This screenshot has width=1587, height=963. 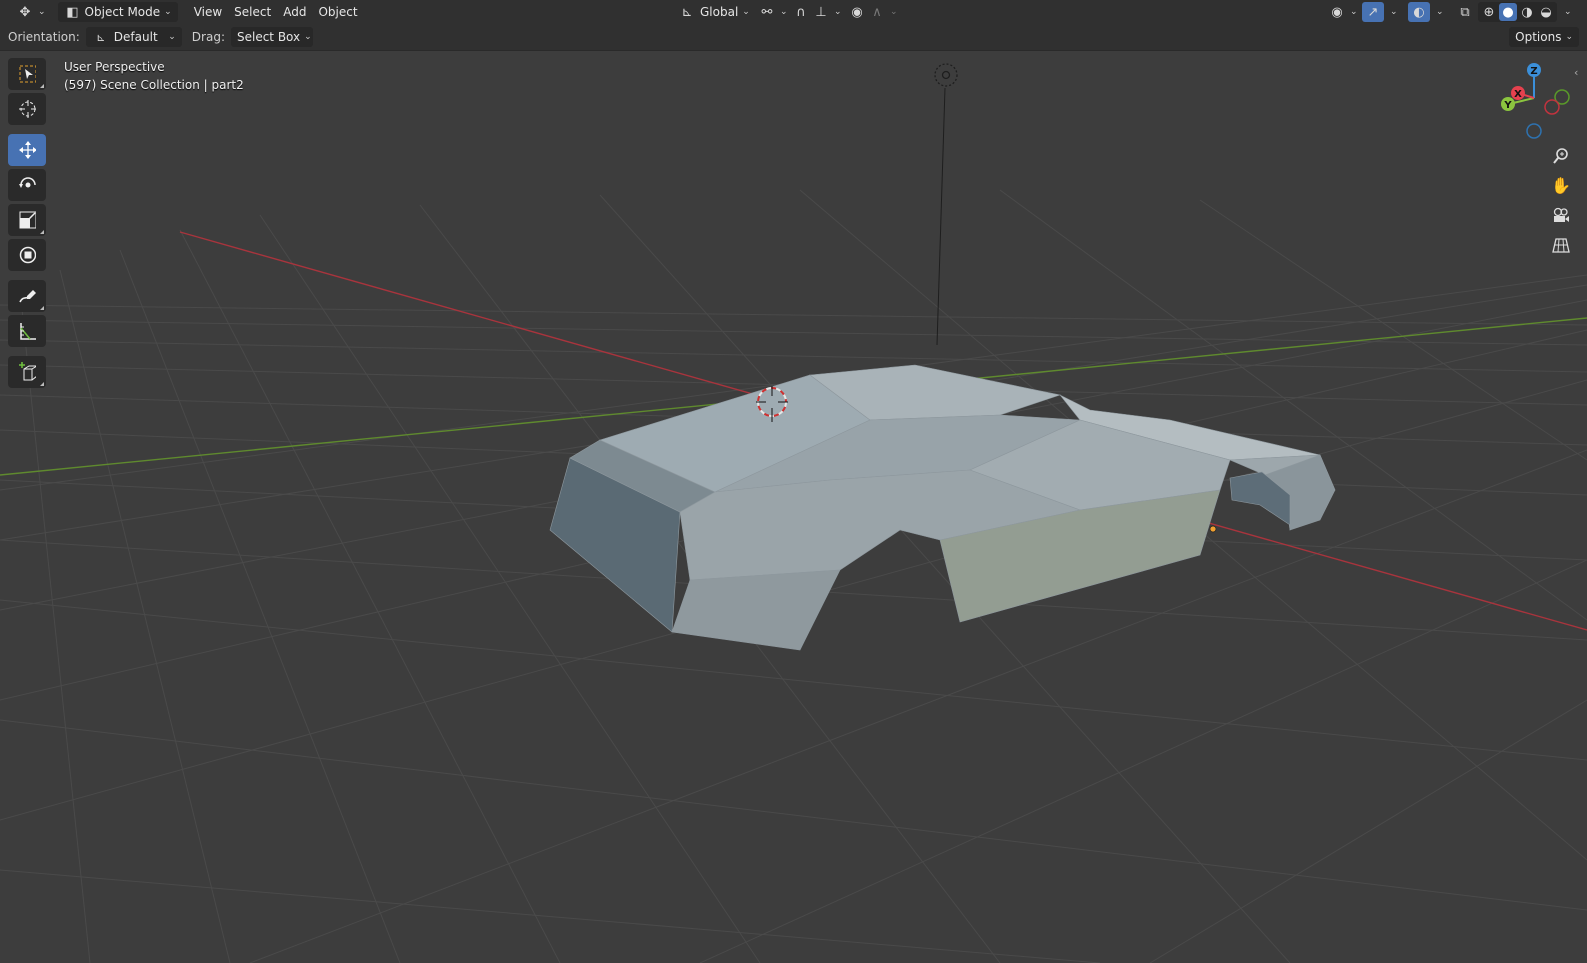 I want to click on falloff-icon: ∧, so click(x=877, y=12).